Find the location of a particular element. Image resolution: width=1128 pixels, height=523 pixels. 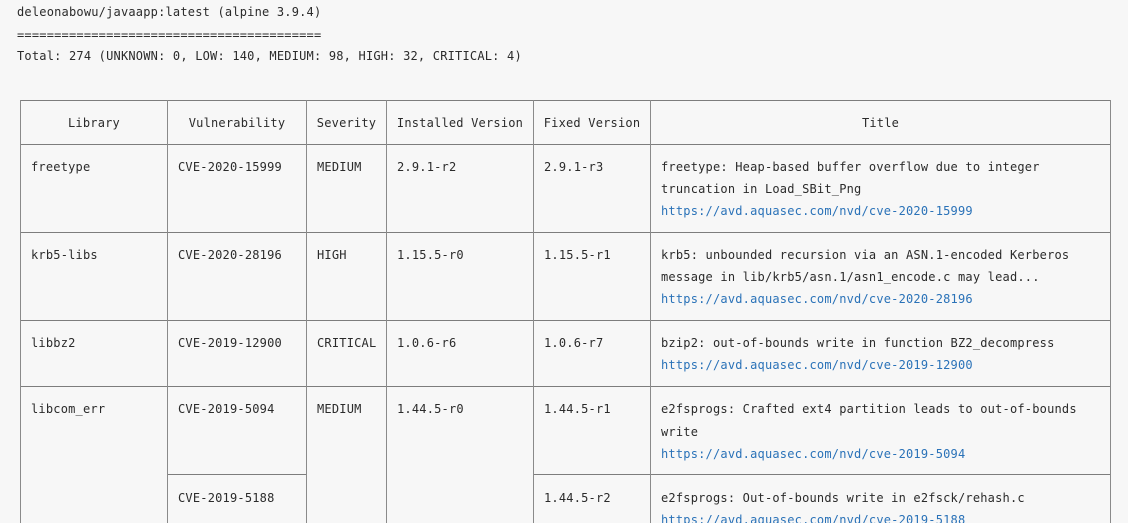

fixed-version-cell: 1.44.5-r2 is located at coordinates (577, 498).